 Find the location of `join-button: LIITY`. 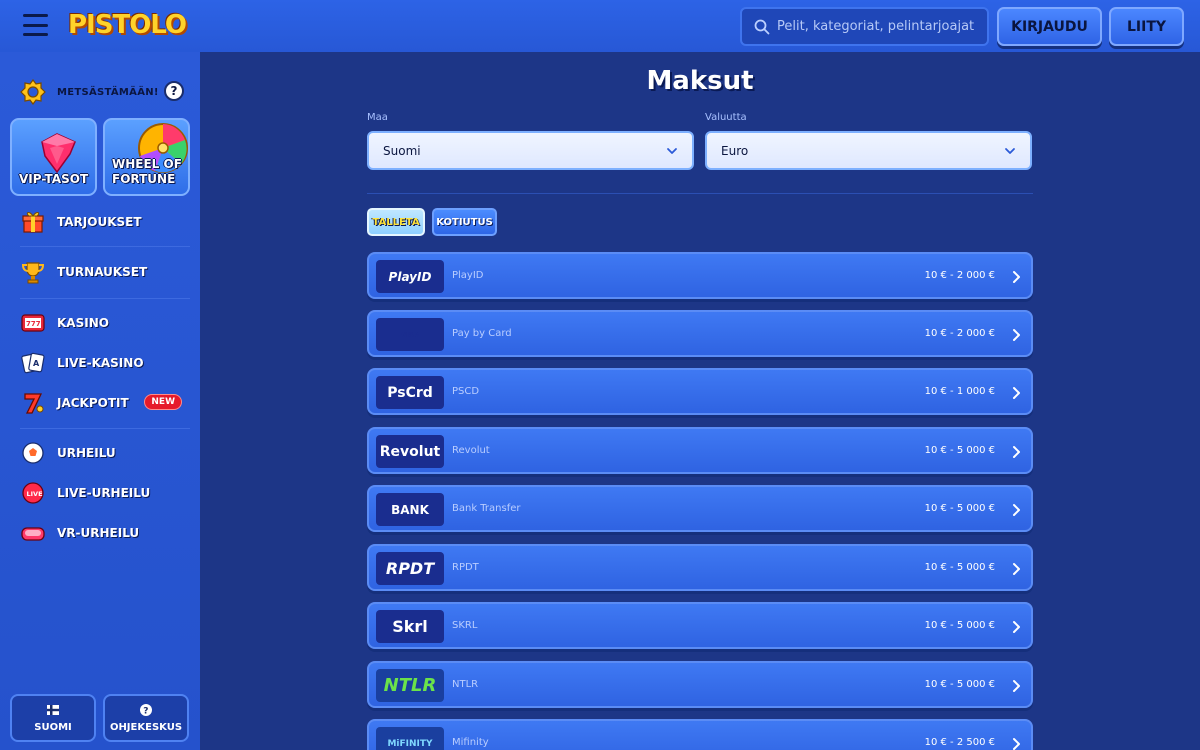

join-button: LIITY is located at coordinates (1146, 26).